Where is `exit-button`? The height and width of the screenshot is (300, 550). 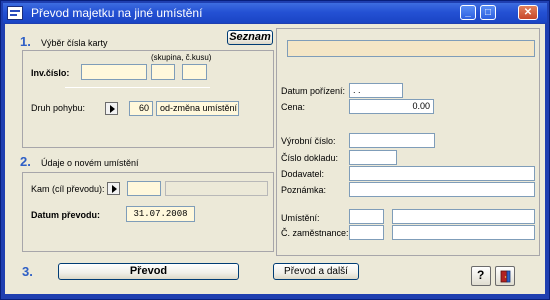 exit-button is located at coordinates (505, 276).